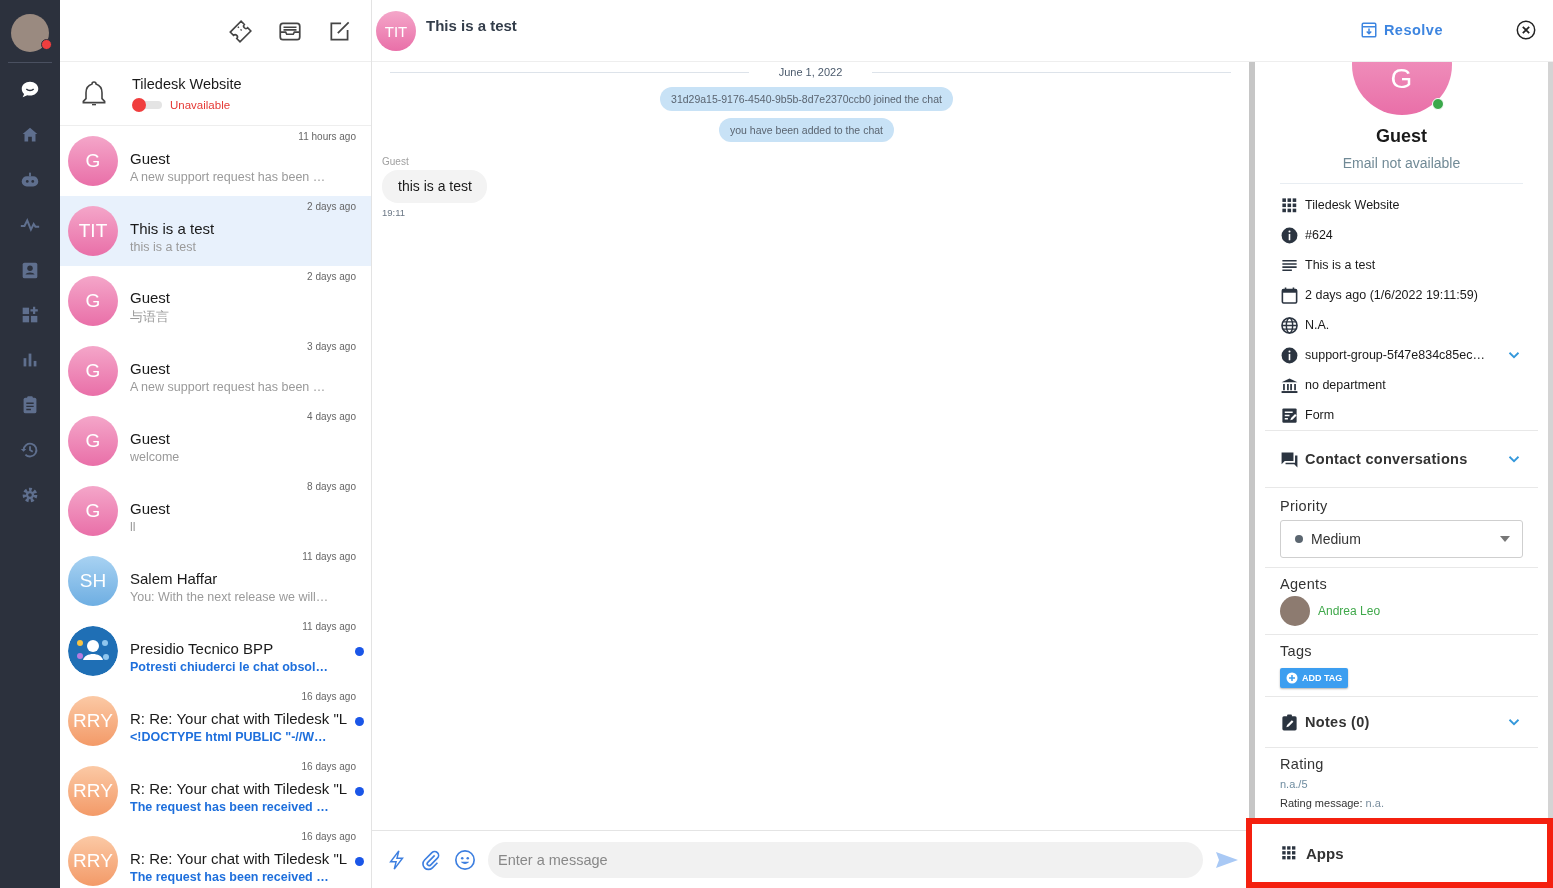 This screenshot has width=1553, height=888. Describe the element at coordinates (1299, 539) in the screenshot. I see `priority-dot` at that location.